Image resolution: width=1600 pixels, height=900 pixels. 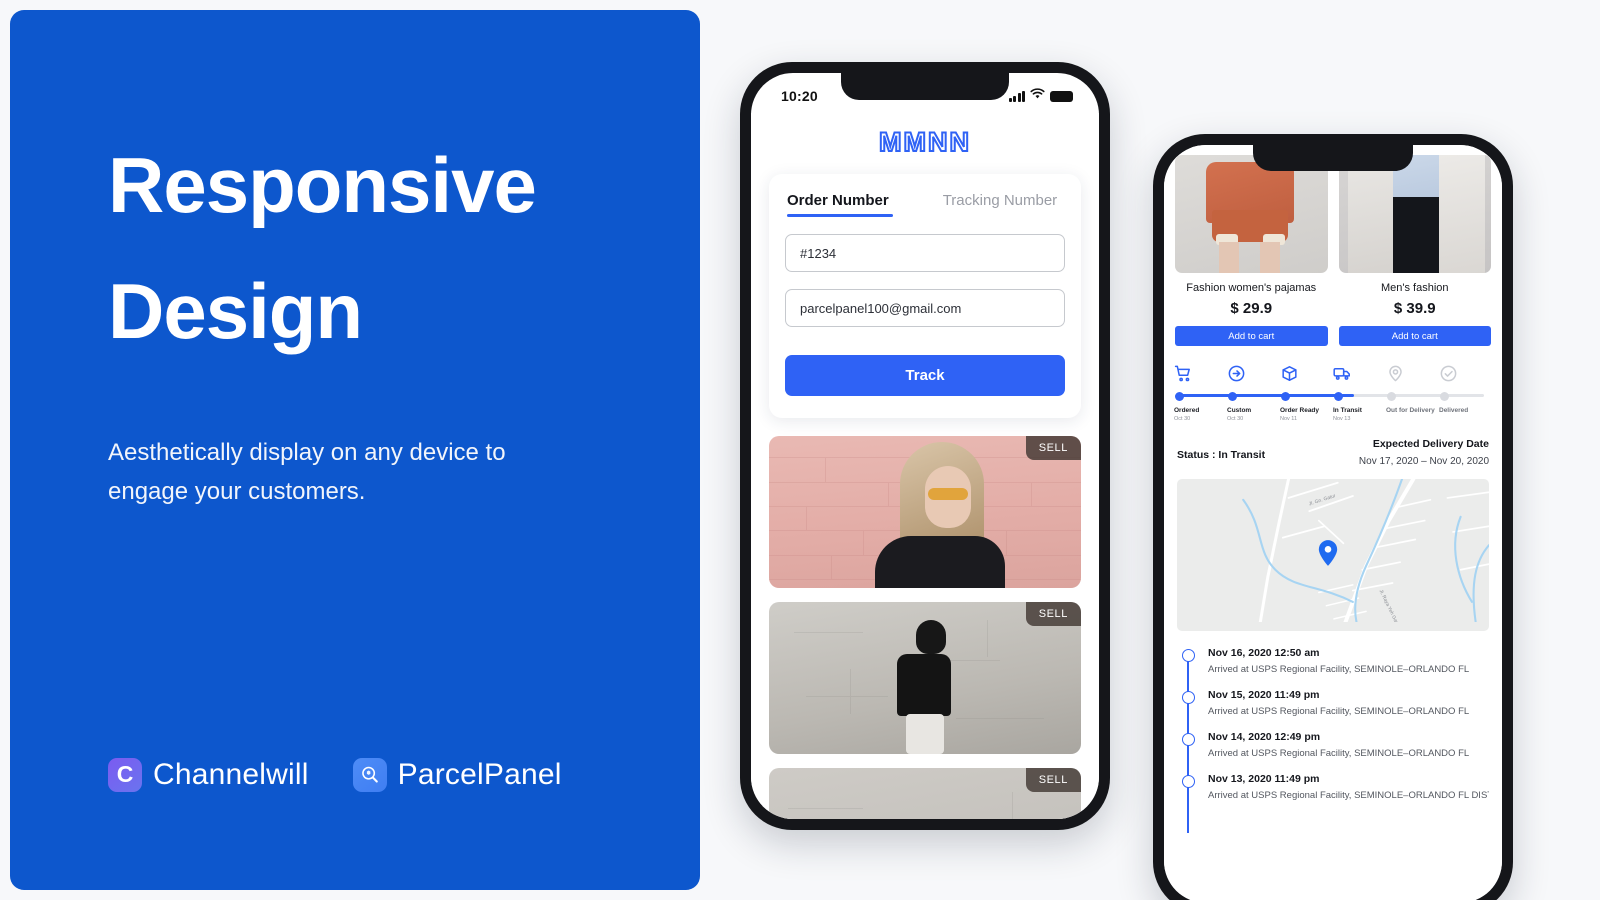 I want to click on track-button: Track, so click(x=925, y=375).